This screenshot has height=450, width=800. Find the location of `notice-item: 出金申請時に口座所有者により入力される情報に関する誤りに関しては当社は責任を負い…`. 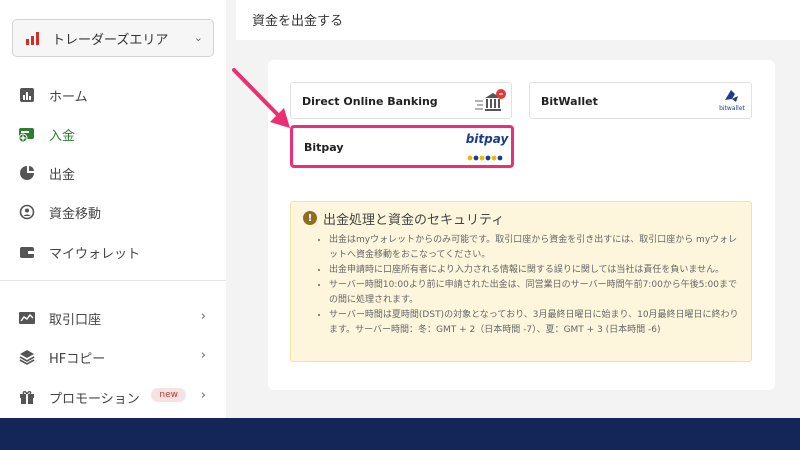

notice-item: 出金申請時に口座所有者により入力される情報に関する誤りに関しては当社は責任を負い… is located at coordinates (535, 270).